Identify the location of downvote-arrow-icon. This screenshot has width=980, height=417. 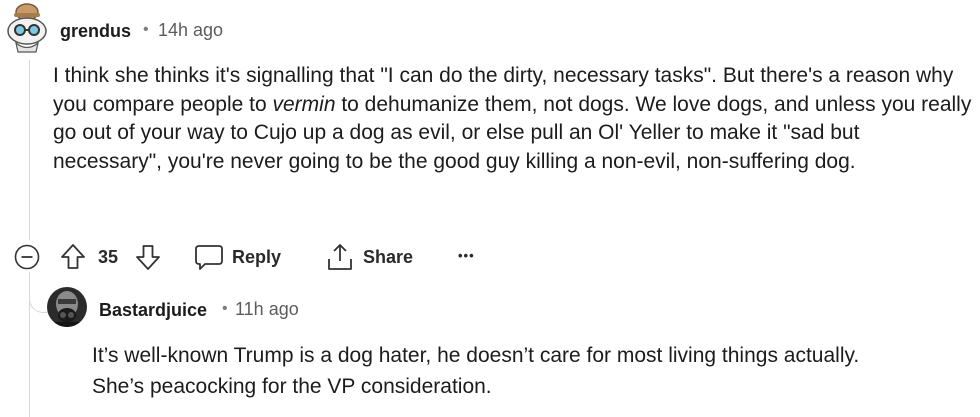
(148, 257).